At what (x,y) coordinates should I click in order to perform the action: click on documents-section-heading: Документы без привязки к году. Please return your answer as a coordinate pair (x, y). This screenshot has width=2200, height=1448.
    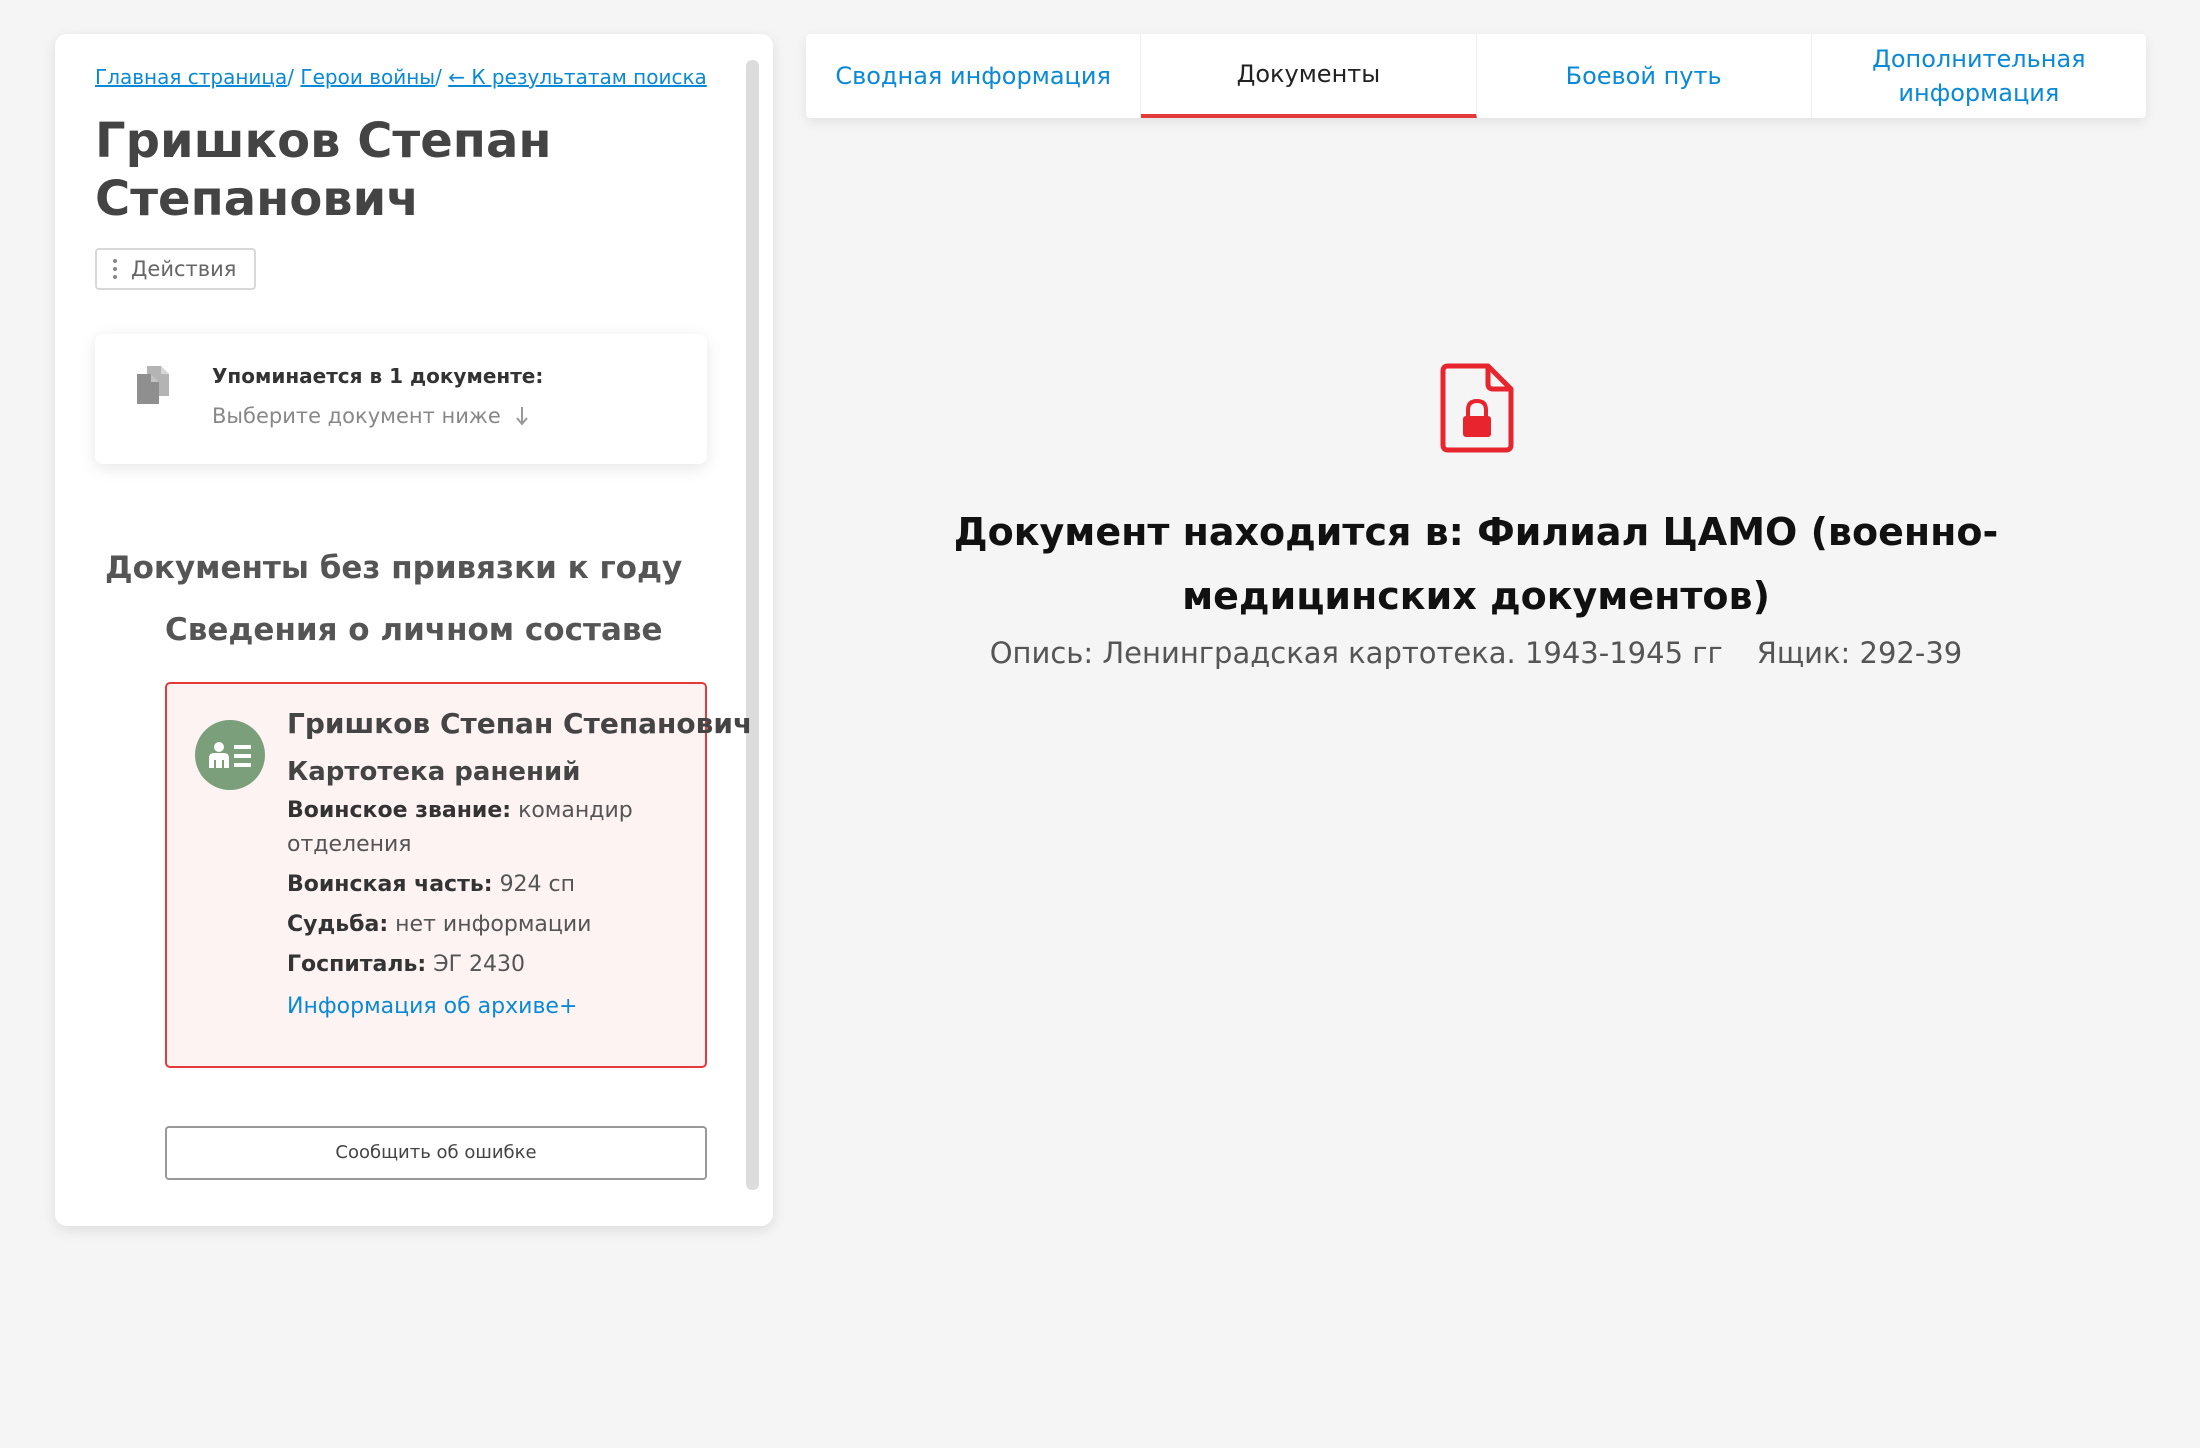
    Looking at the image, I should click on (394, 568).